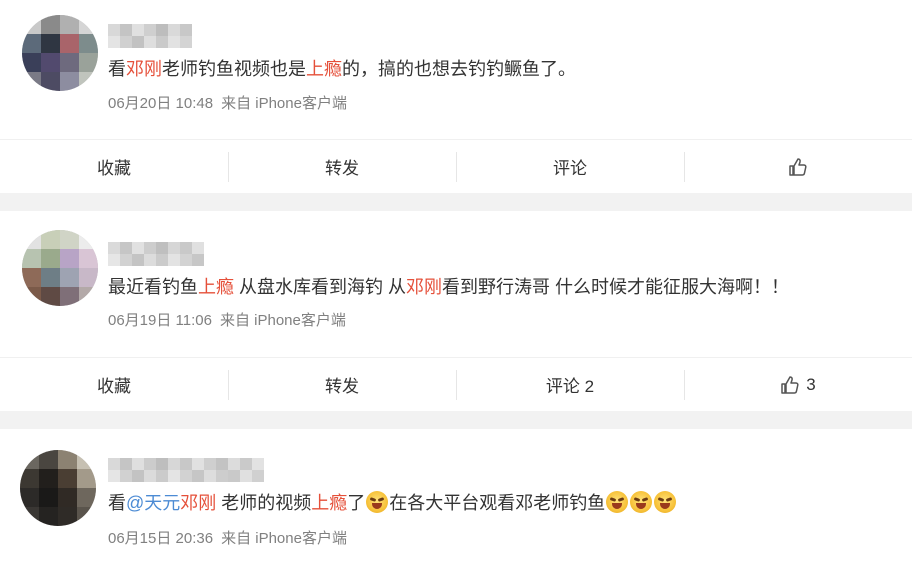 This screenshot has width=912, height=563. I want to click on post-meta: 06月20日 10:48 来自 iPhone客户端, so click(231, 102).